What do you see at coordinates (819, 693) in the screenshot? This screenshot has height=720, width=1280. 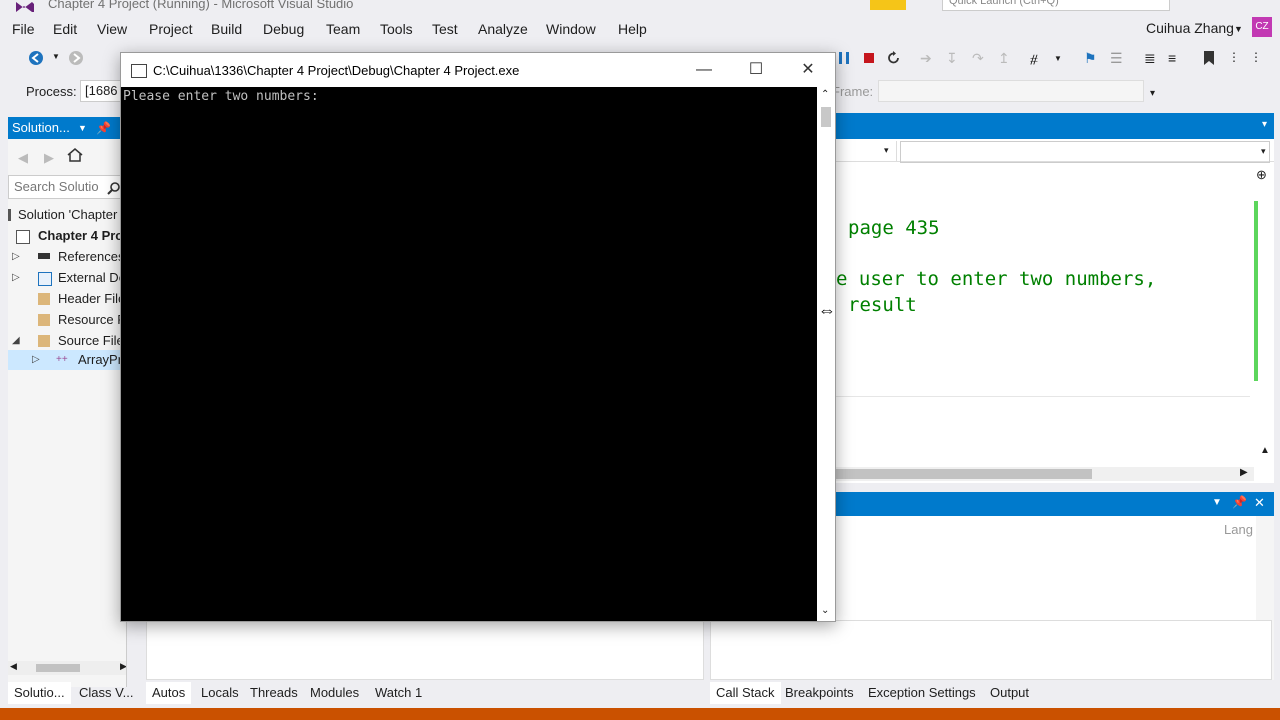 I see `tab-breakpoints: Breakpoints` at bounding box center [819, 693].